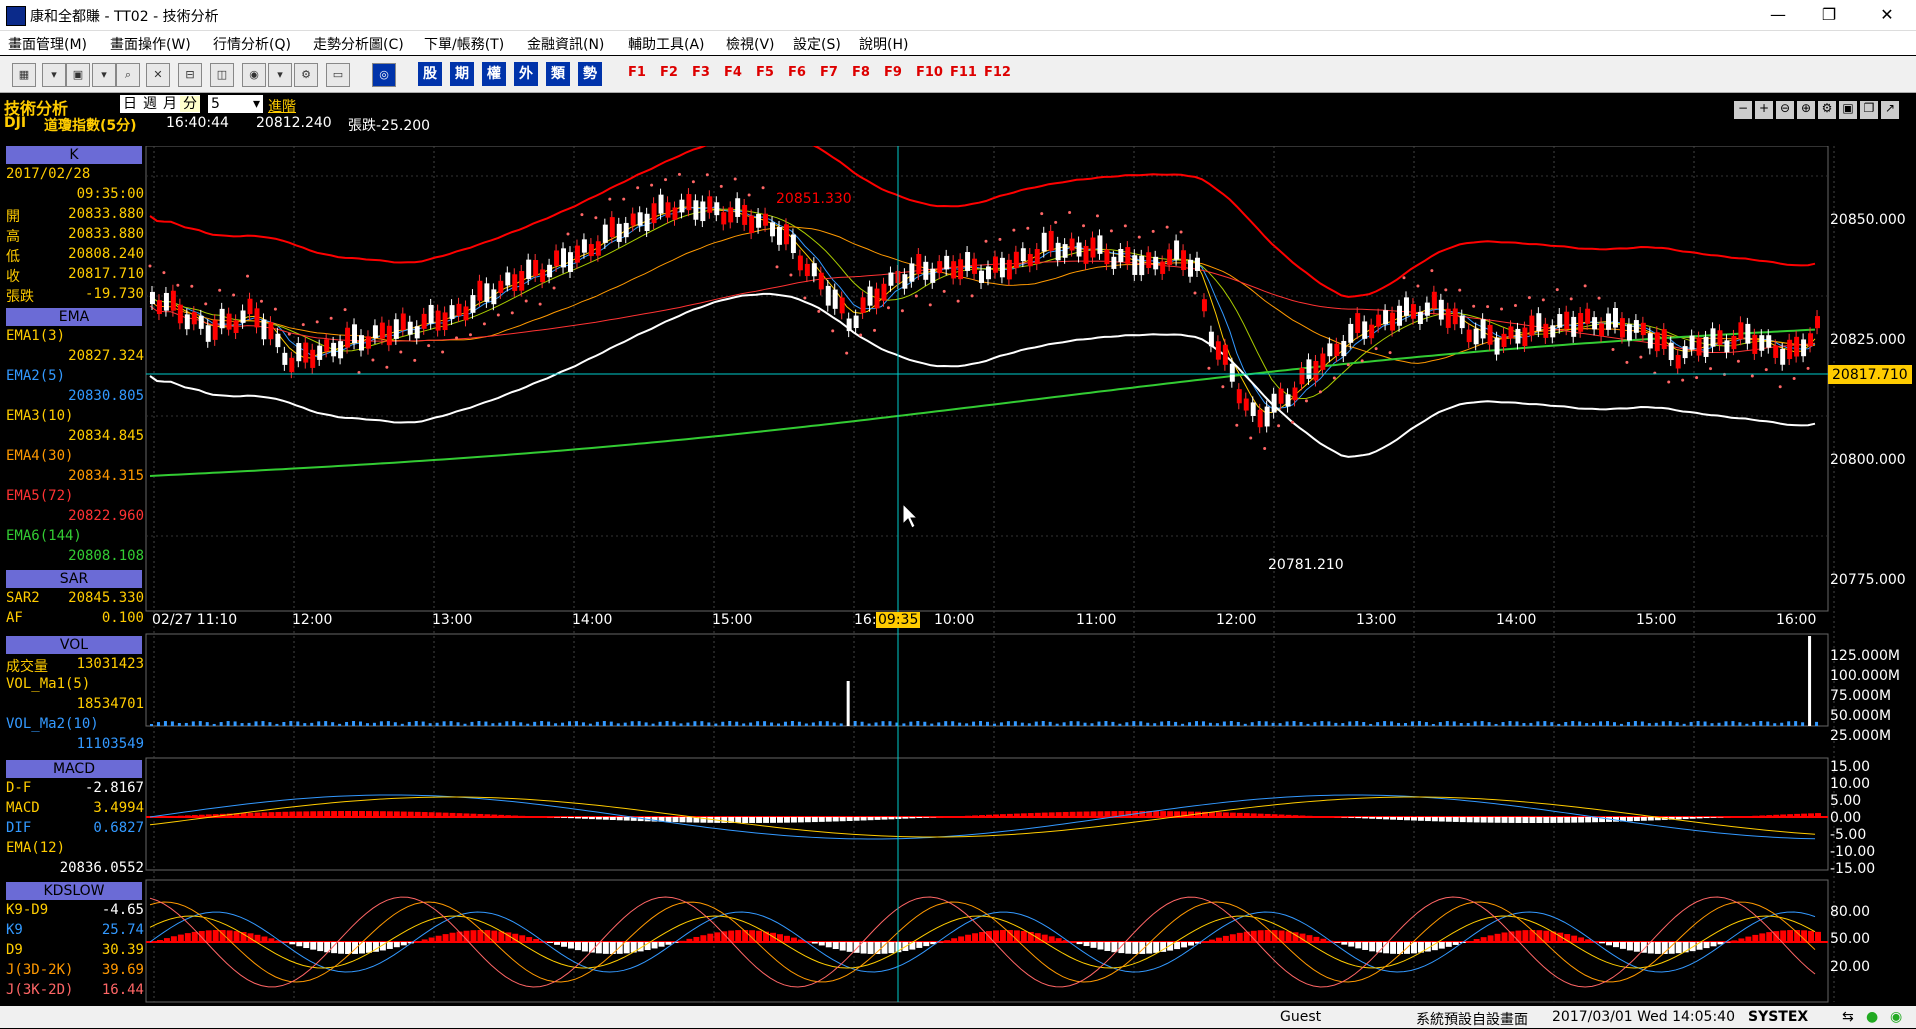 The height and width of the screenshot is (1029, 1916). What do you see at coordinates (384, 75) in the screenshot?
I see `systex-logo-icon: ◎` at bounding box center [384, 75].